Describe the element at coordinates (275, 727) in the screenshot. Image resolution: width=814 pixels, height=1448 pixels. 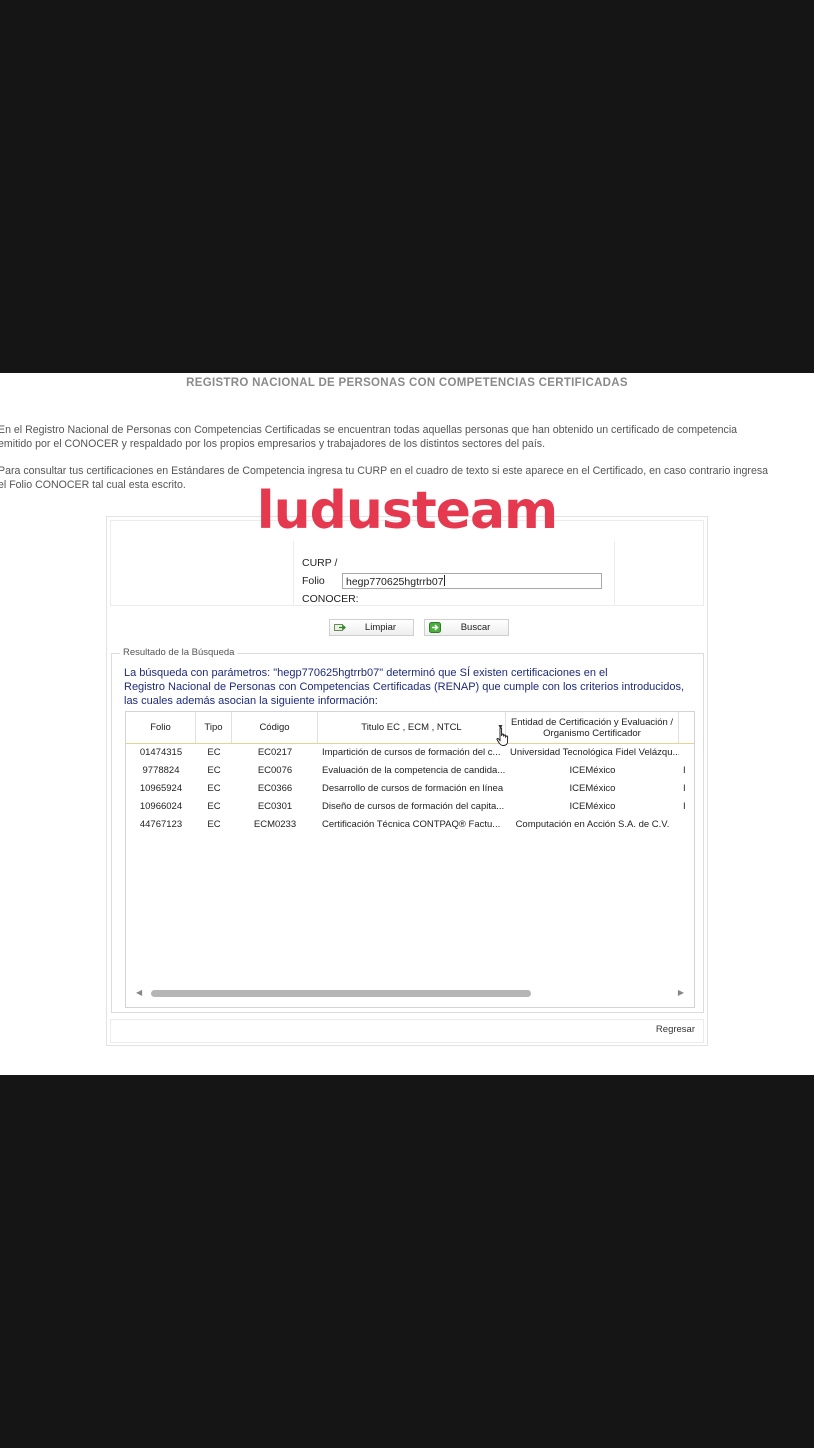
I see `column-header-codigo: Código` at that location.